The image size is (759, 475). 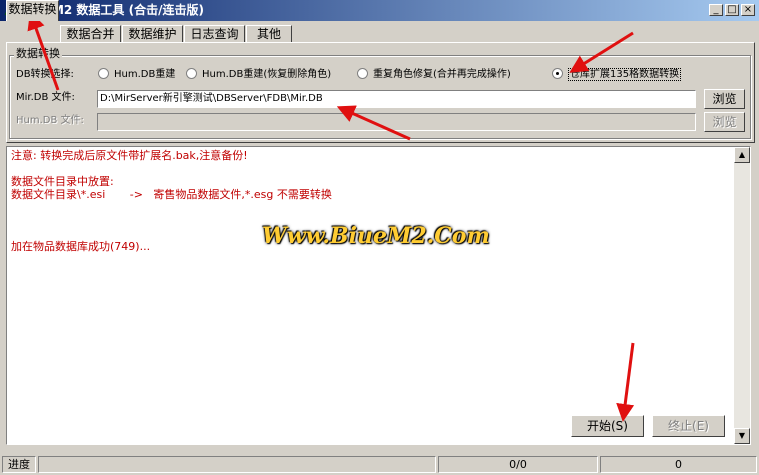 I want to click on hum-db-path-field, so click(x=396, y=122).